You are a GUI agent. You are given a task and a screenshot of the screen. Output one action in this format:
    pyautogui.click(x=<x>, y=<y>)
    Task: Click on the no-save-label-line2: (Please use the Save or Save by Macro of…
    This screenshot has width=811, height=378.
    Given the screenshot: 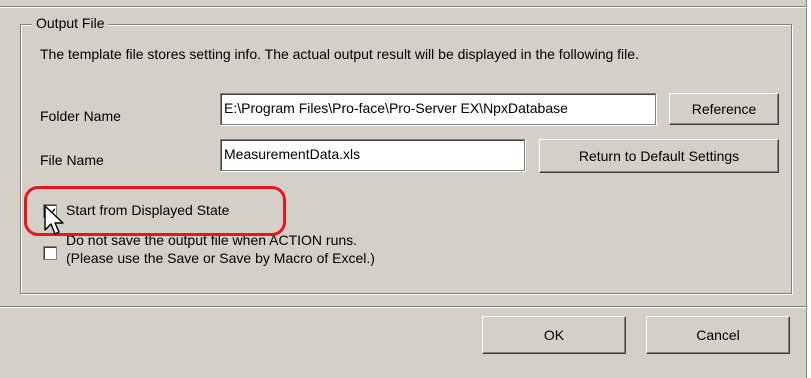 What is the action you would take?
    pyautogui.click(x=220, y=258)
    